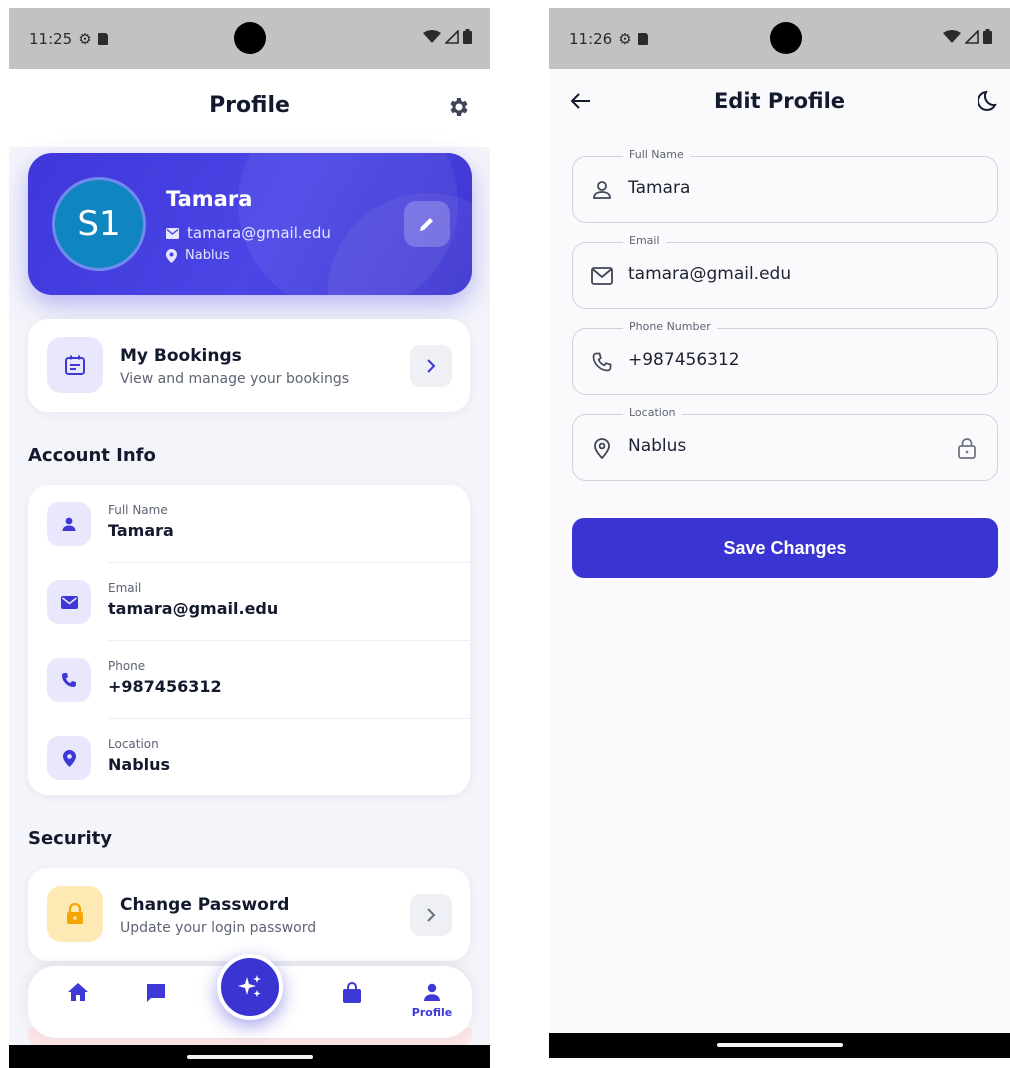  I want to click on pencil-icon, so click(426, 224).